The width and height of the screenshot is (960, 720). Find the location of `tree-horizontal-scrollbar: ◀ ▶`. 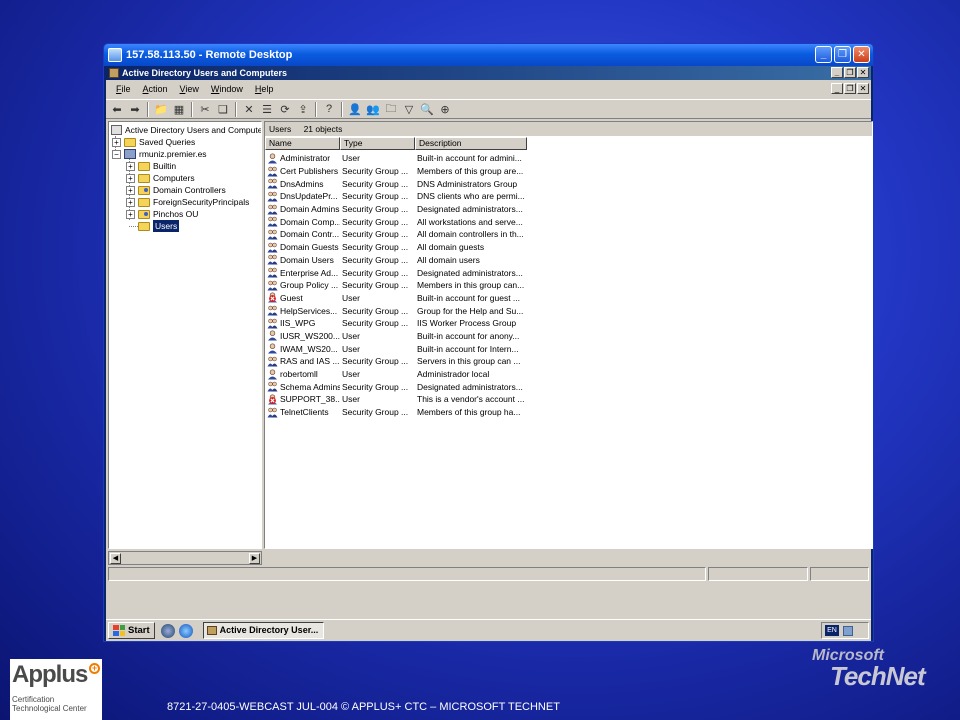

tree-horizontal-scrollbar: ◀ ▶ is located at coordinates (185, 558).